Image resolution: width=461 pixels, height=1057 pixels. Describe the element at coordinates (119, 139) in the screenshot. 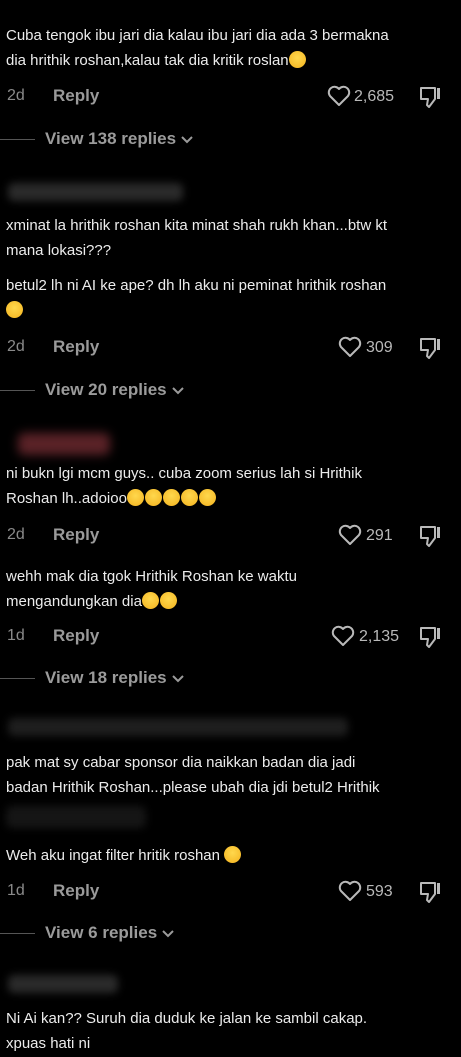

I see `view-replies-button: View 138 replies` at that location.